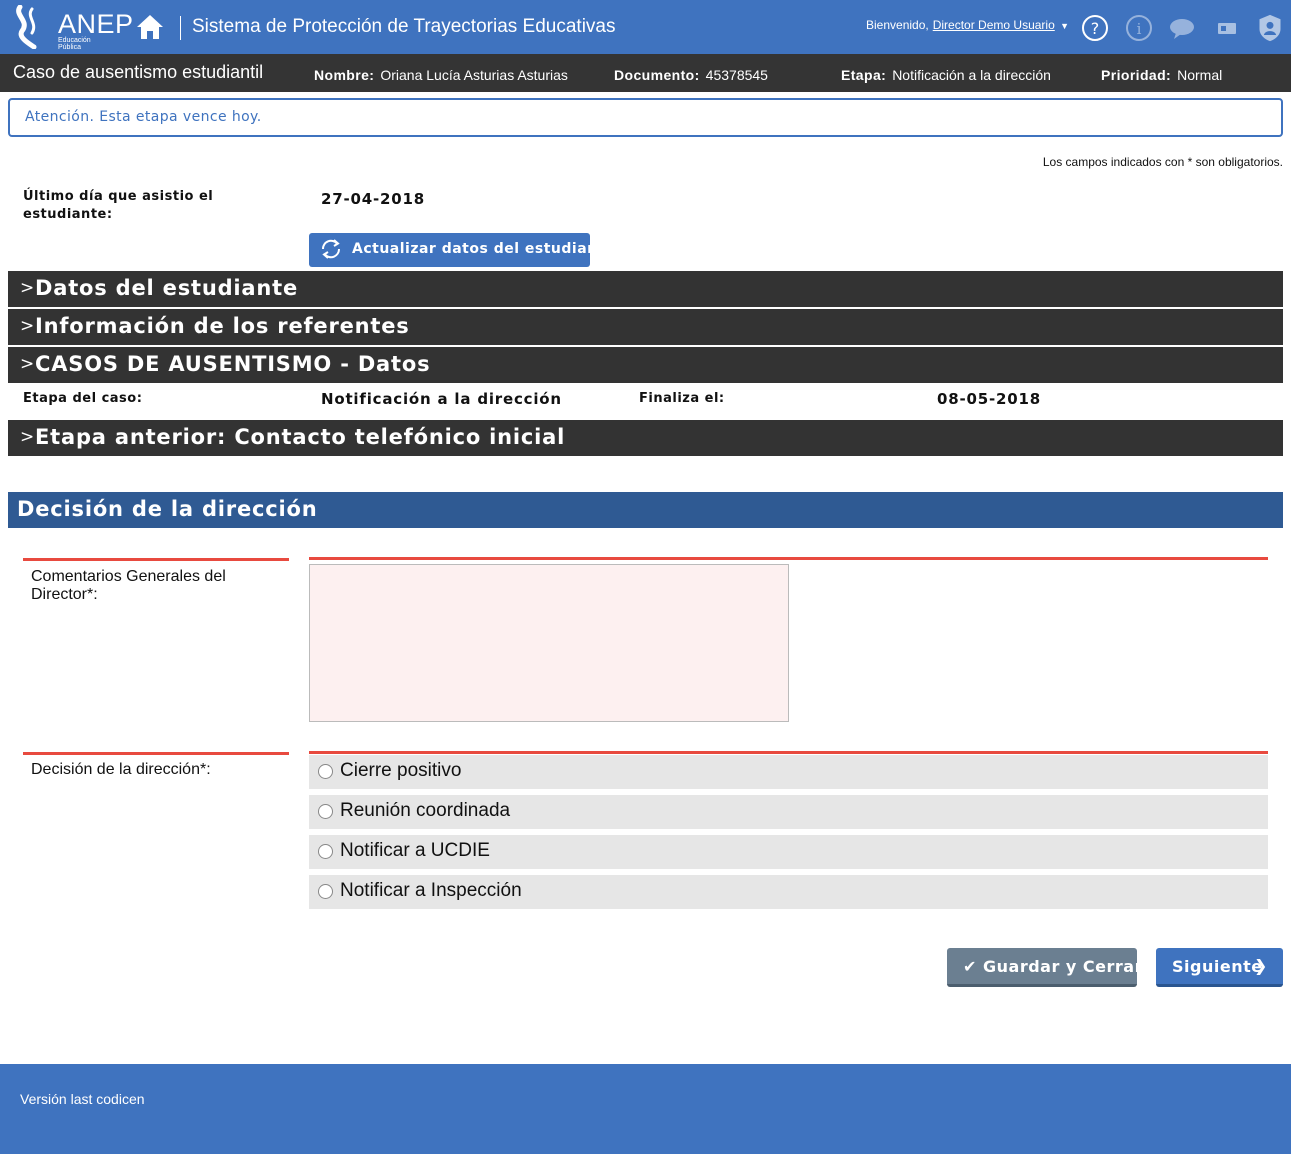 This screenshot has height=1154, width=1291. I want to click on decision-option-label: Notificar a Inspección, so click(431, 890).